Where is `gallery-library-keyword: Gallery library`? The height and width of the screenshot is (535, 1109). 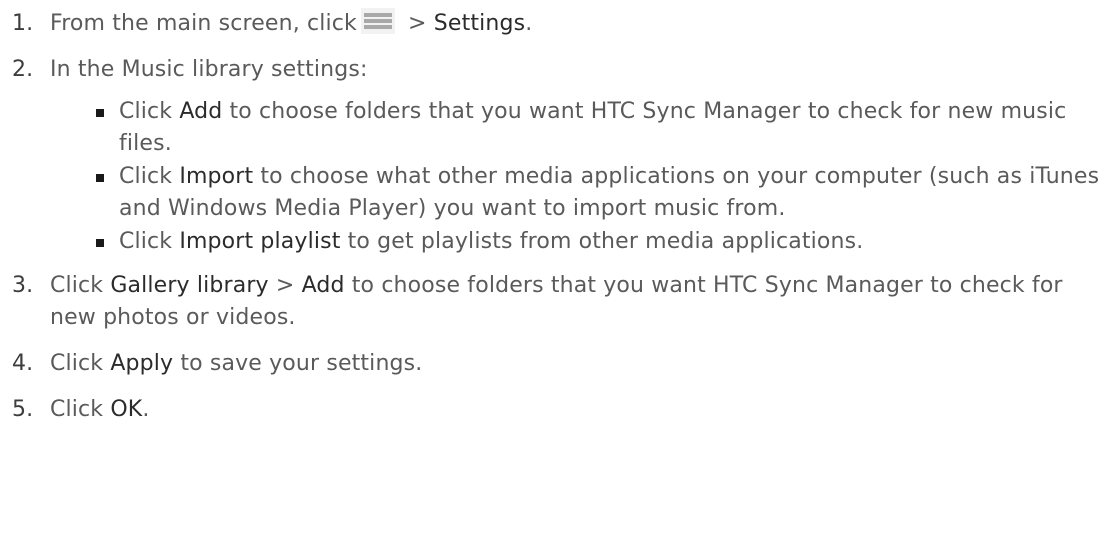
gallery-library-keyword: Gallery library is located at coordinates (189, 285).